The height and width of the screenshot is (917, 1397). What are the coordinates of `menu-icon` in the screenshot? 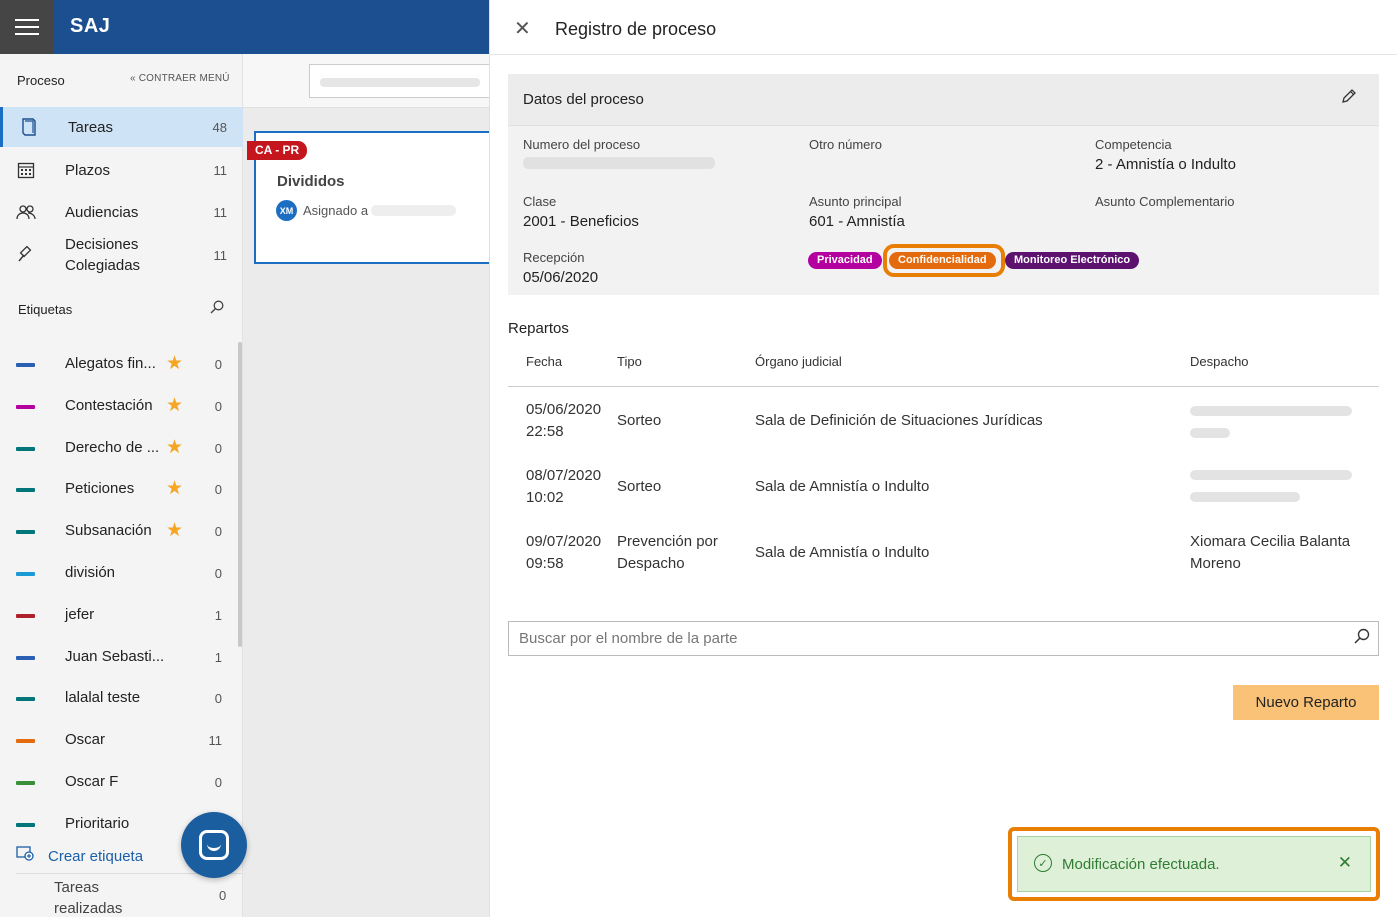 It's located at (27, 27).